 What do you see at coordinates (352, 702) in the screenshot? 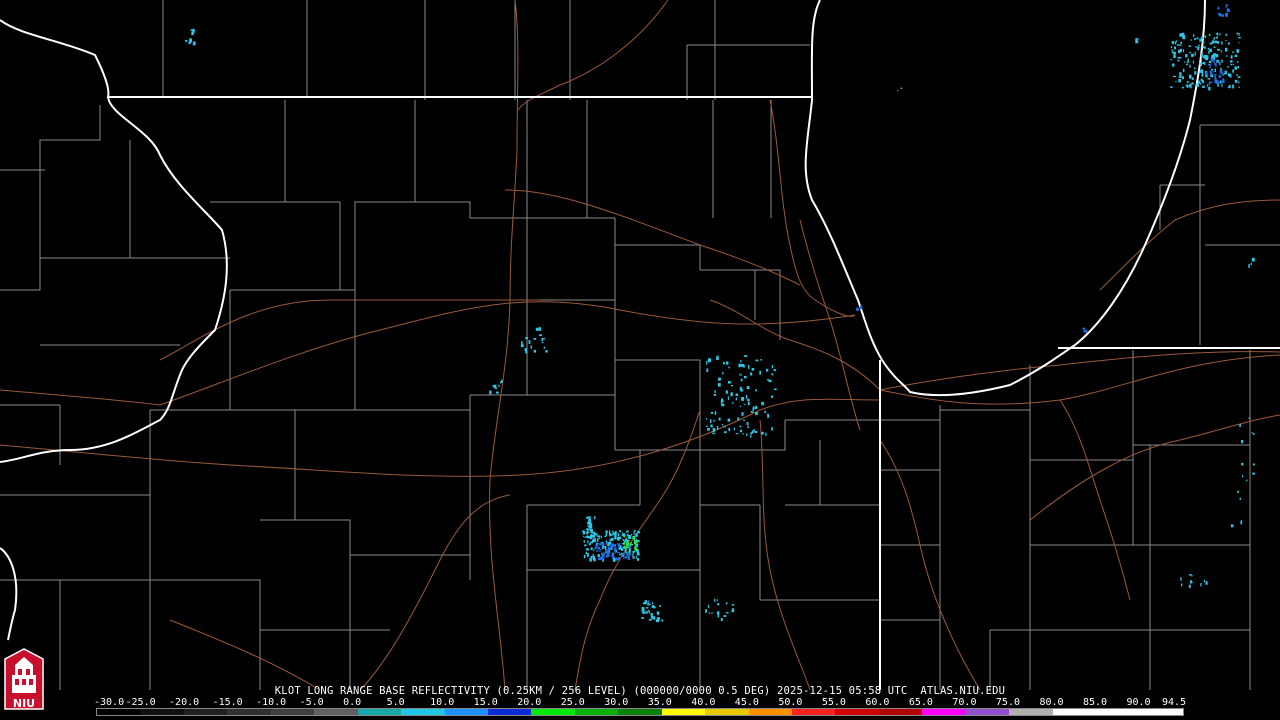
I see `scale-label: 0.0` at bounding box center [352, 702].